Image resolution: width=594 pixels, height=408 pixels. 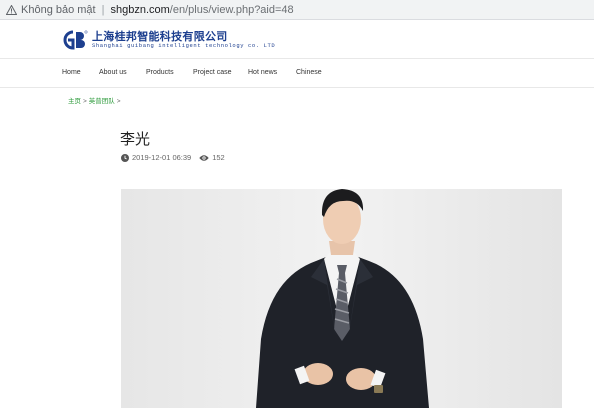 What do you see at coordinates (113, 72) in the screenshot?
I see `nav-item-about-us: About us` at bounding box center [113, 72].